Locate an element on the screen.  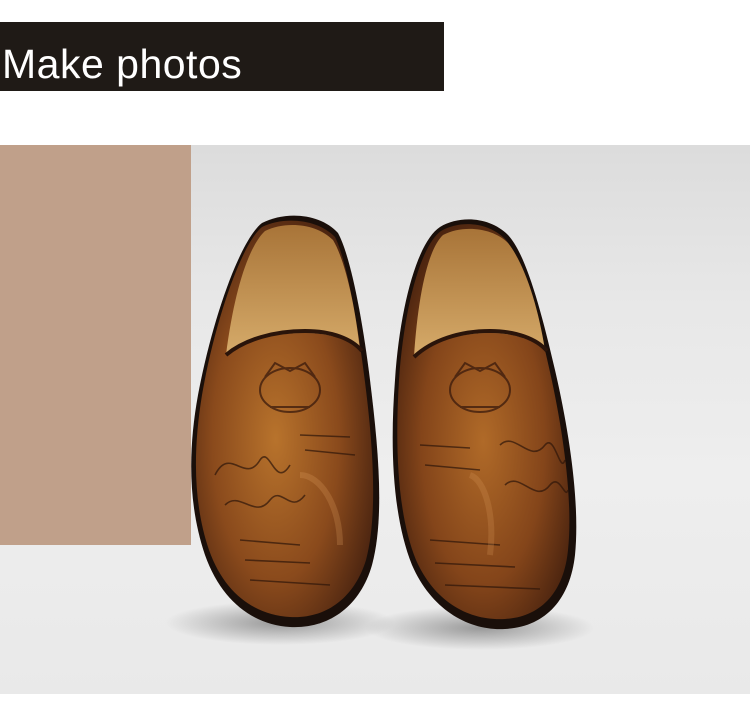
page-title: Make photos is located at coordinates (122, 64).